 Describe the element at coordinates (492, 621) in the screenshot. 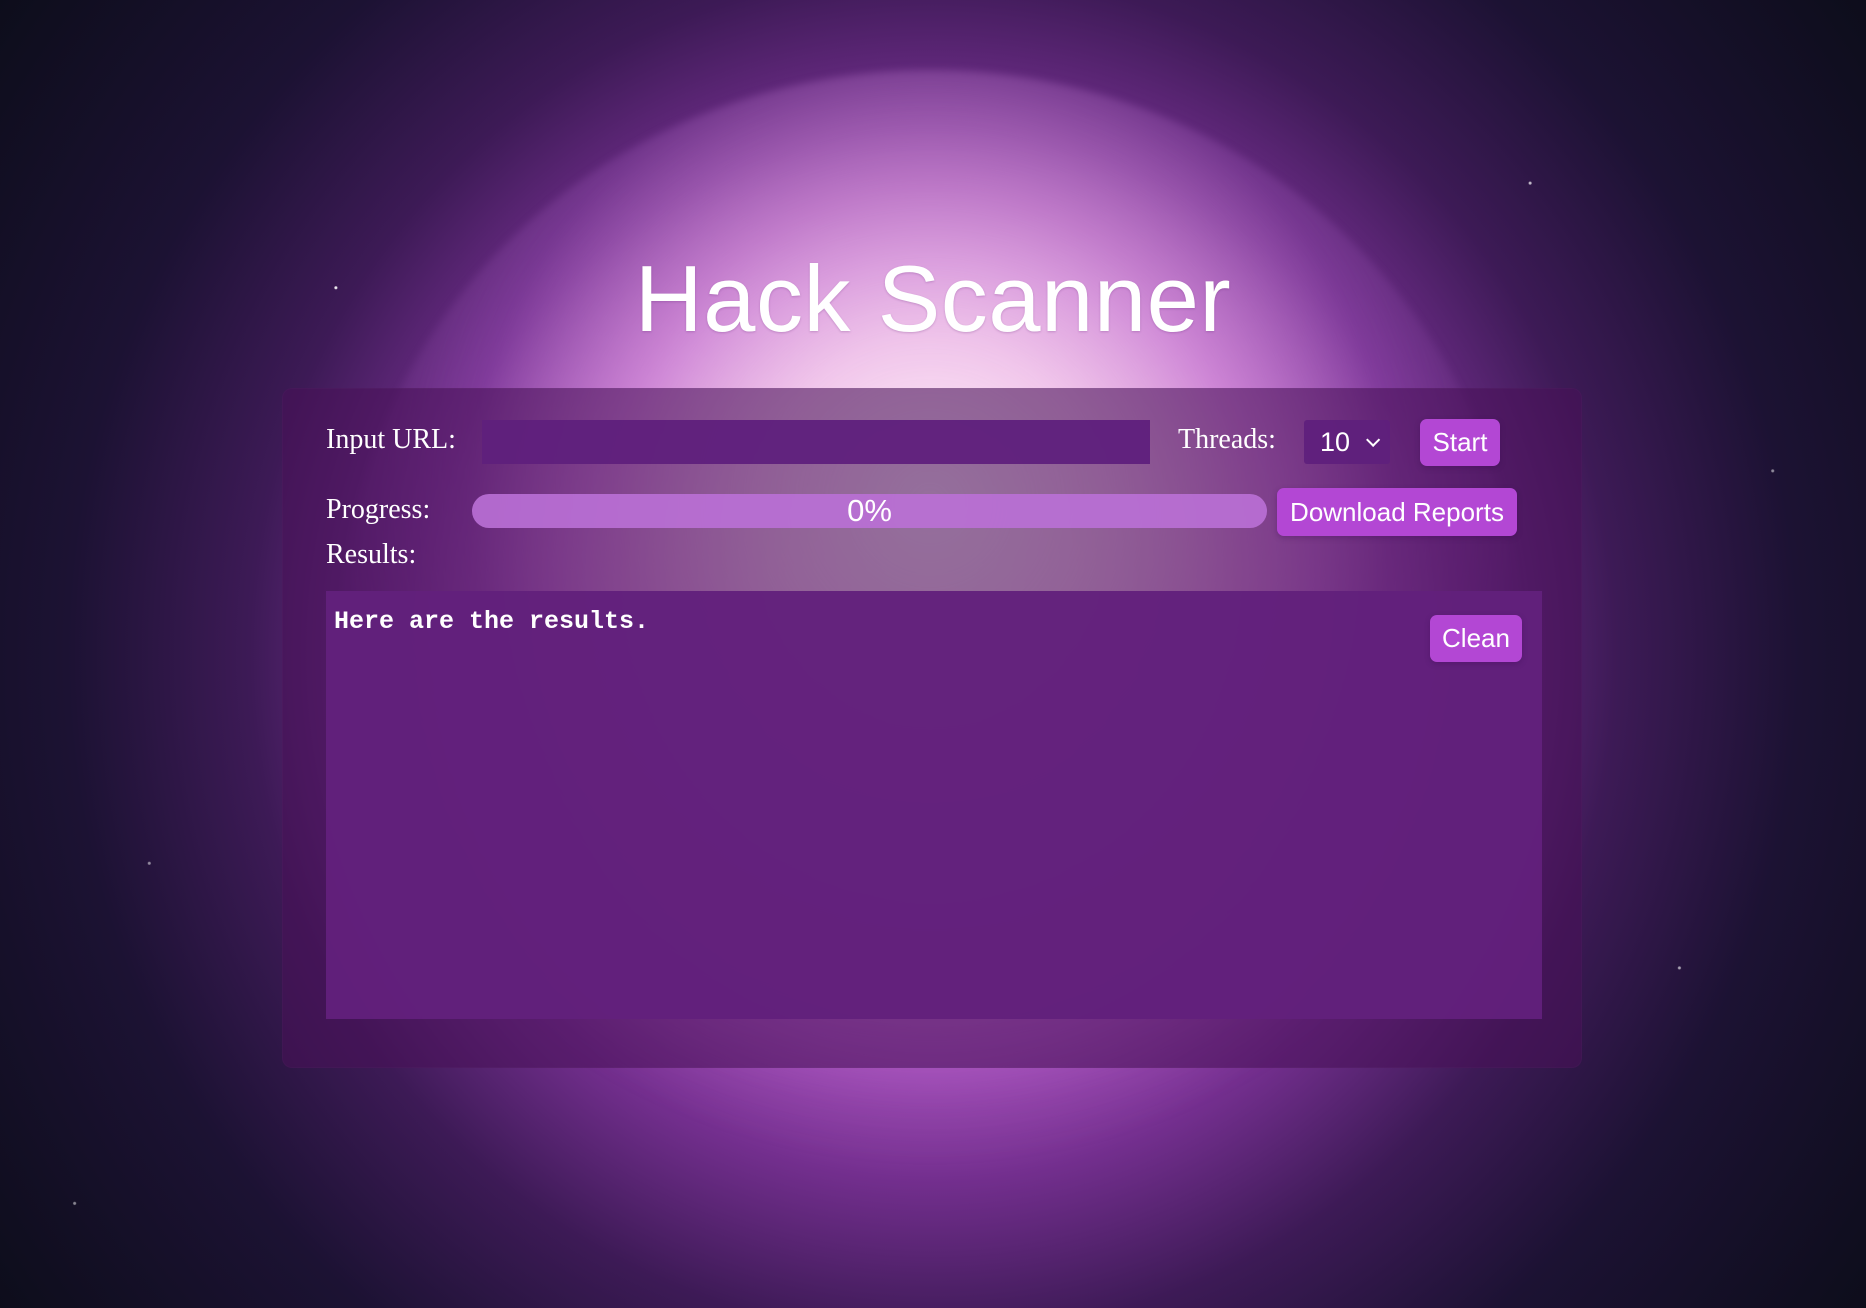

I see `results-text: Here are the results.` at that location.